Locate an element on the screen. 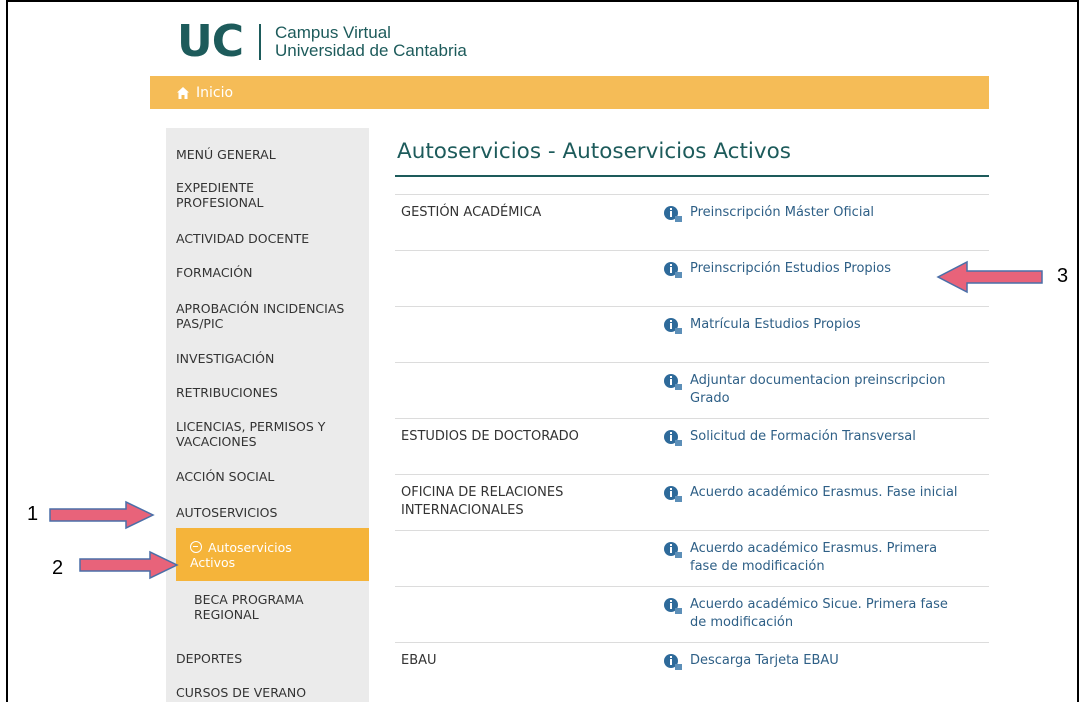  home-icon is located at coordinates (183, 92).